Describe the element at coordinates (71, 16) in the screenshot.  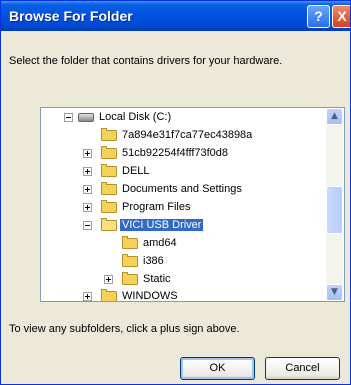
I see `dialog-title: Browse For Folder` at that location.